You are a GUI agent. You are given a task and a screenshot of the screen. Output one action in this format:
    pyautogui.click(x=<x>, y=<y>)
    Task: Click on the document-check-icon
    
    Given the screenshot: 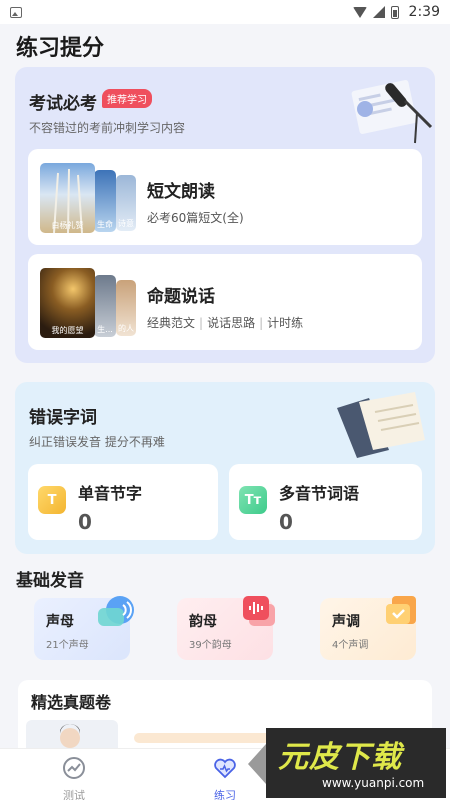 What is the action you would take?
    pyautogui.click(x=401, y=610)
    